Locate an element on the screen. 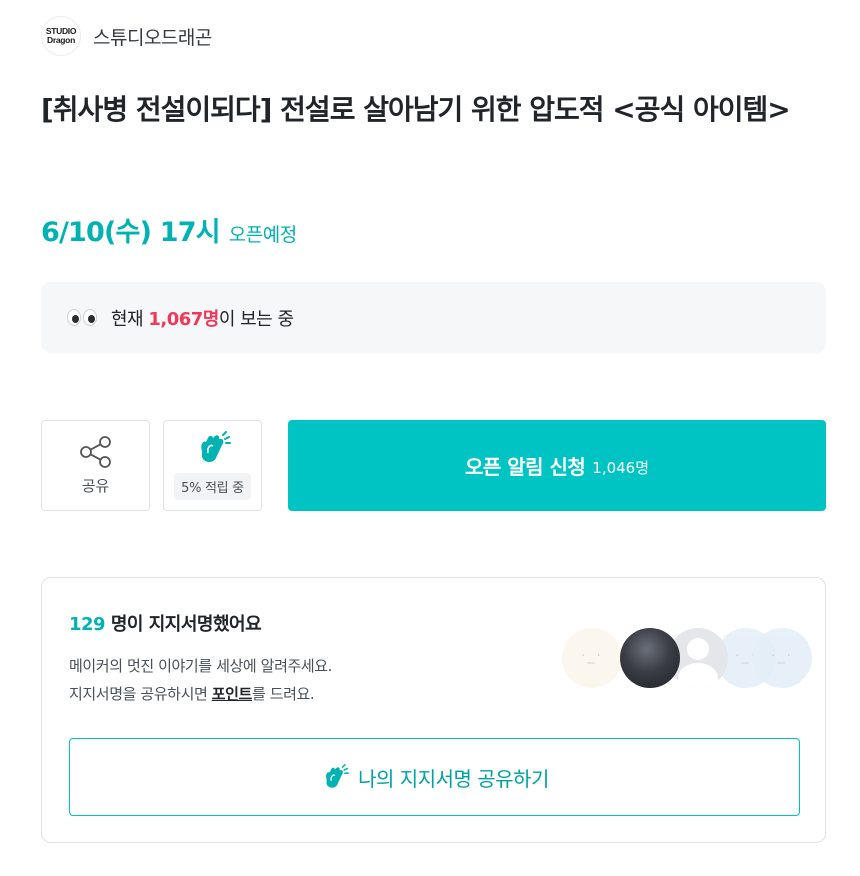 Image resolution: width=860 pixels, height=876 pixels. supporter-avatars: ·_· ·_· ·_· is located at coordinates (687, 659).